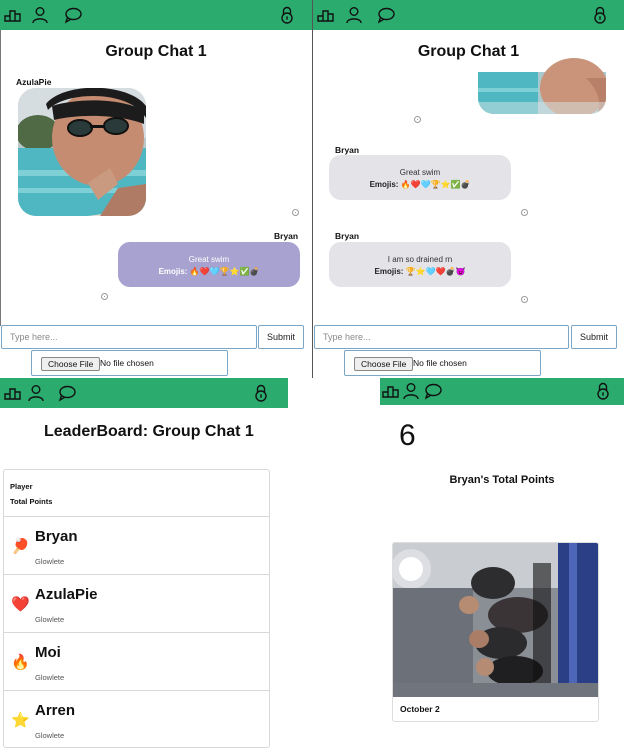  Describe the element at coordinates (136, 662) in the screenshot. I see `leaderboard-row: 🔥 Moi Glowlete` at that location.